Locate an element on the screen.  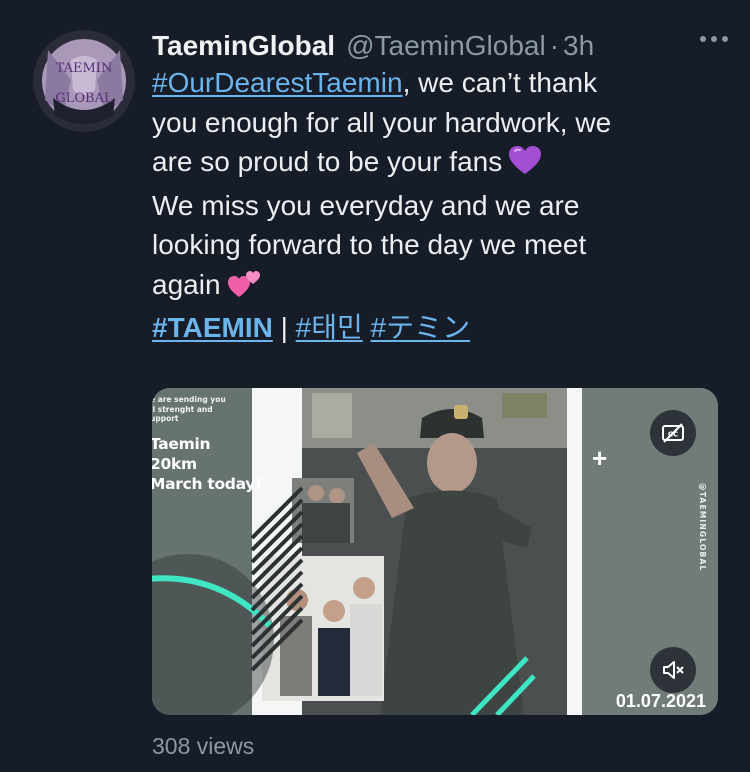
hashtag-ourdearesttaemin: #OurDearestTaemin is located at coordinates (277, 82).